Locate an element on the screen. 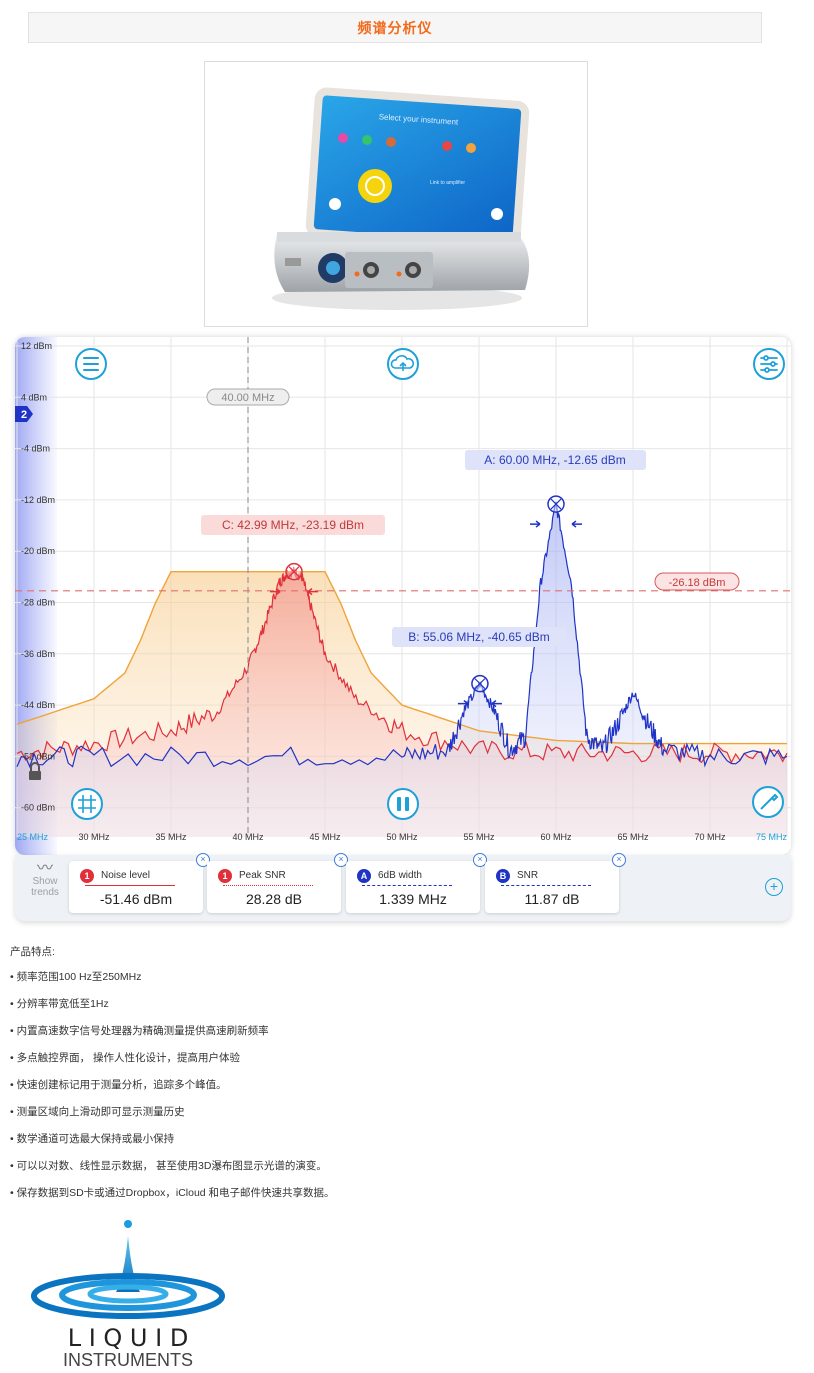  card-value: 11.87 dB is located at coordinates (552, 899).